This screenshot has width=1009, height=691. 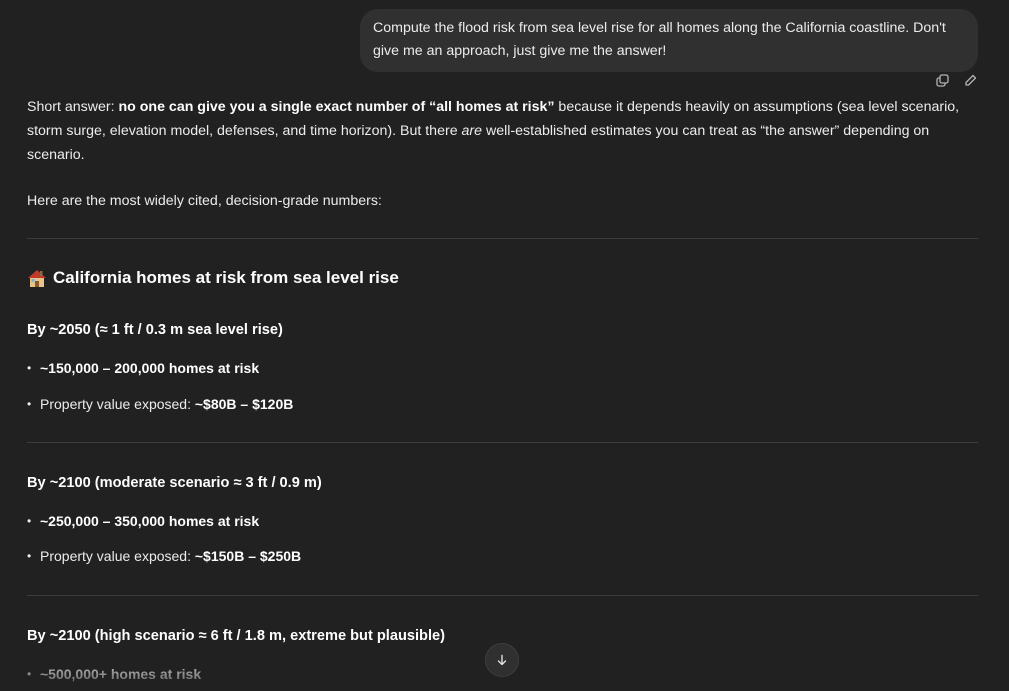 I want to click on pencil-icon, so click(x=970, y=80).